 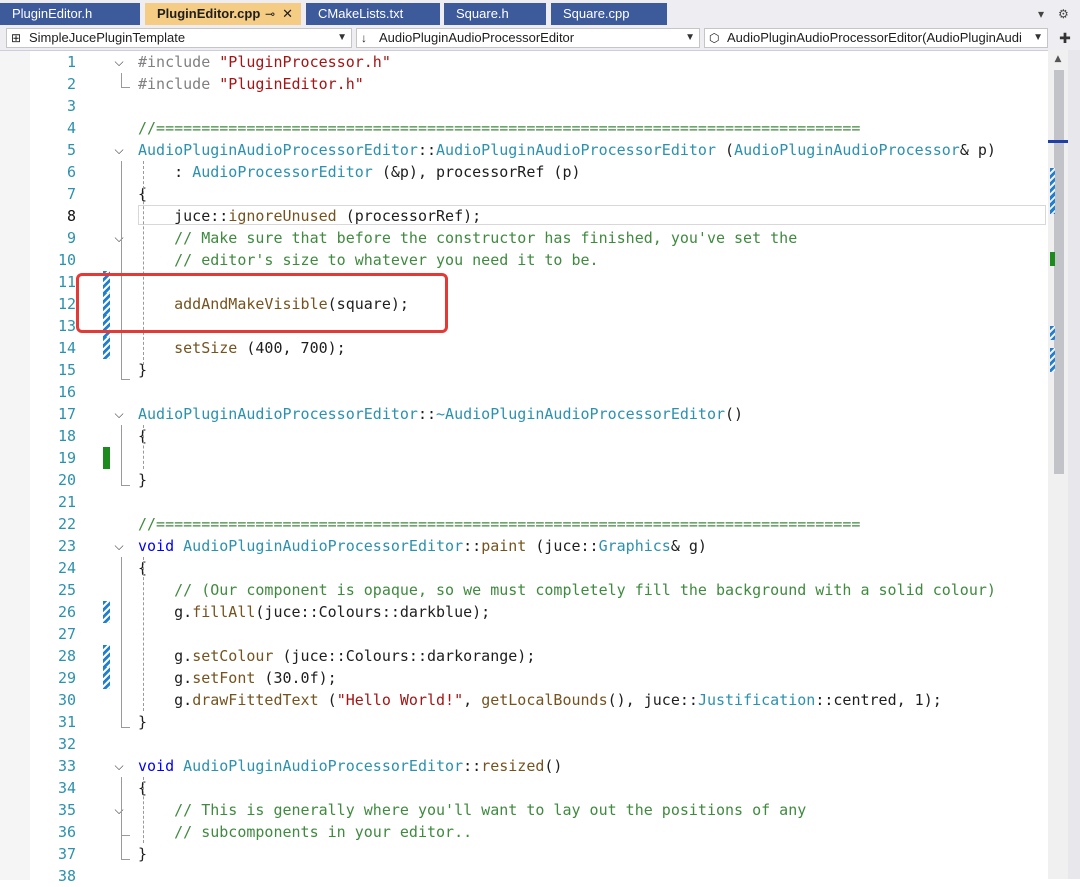 I want to click on tab-plugineditor-h: PluginEditor.h, so click(x=70, y=14).